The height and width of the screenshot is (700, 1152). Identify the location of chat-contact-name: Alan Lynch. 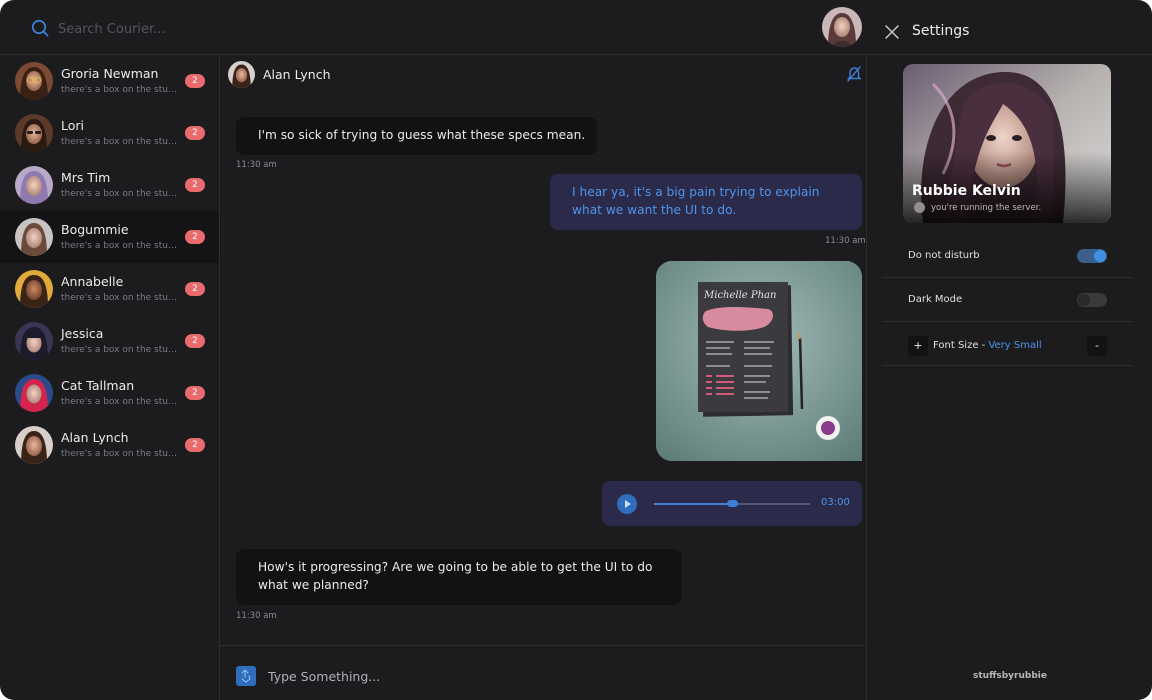
(297, 74).